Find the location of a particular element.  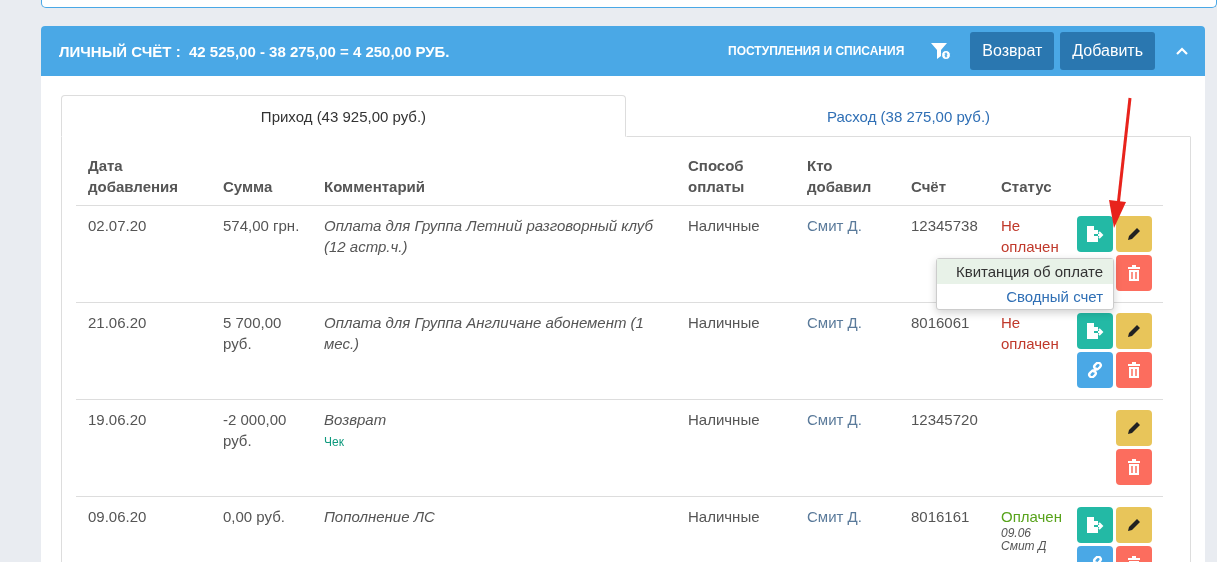

account-title: ЛИЧНЫЙ СЧЁТ : 42 525,00 - 38 275,00 = 4 250,00 РУБ. is located at coordinates (255, 51).